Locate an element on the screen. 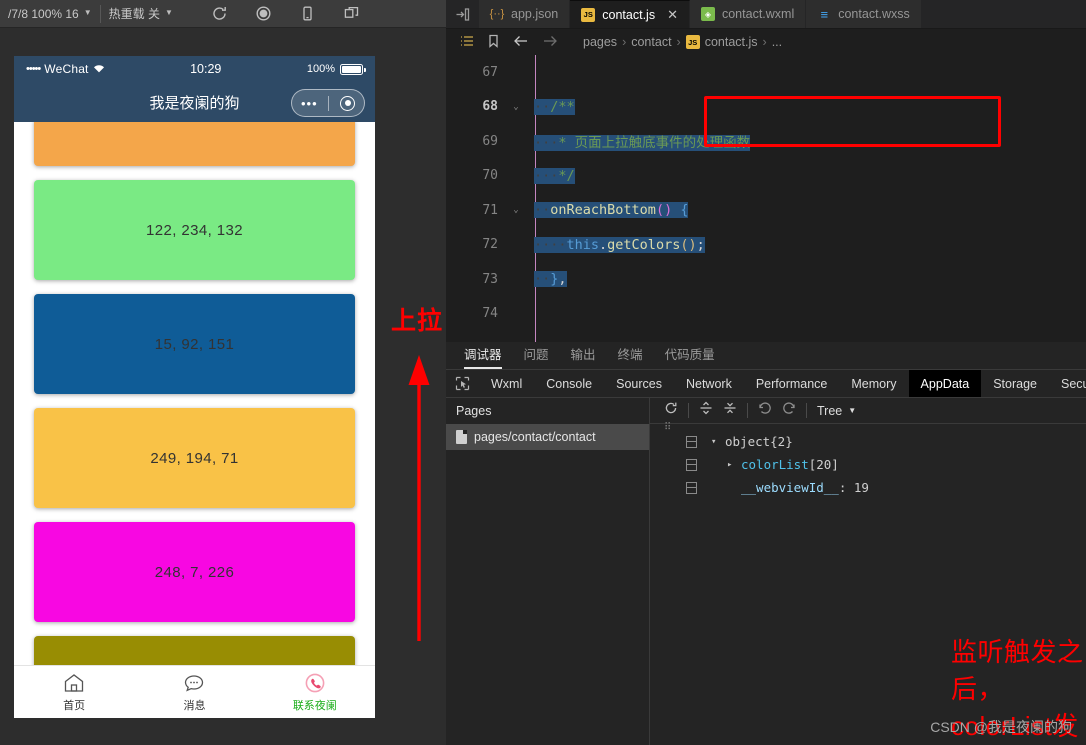  tabbar-item: 联系夜阑 is located at coordinates (315, 692).